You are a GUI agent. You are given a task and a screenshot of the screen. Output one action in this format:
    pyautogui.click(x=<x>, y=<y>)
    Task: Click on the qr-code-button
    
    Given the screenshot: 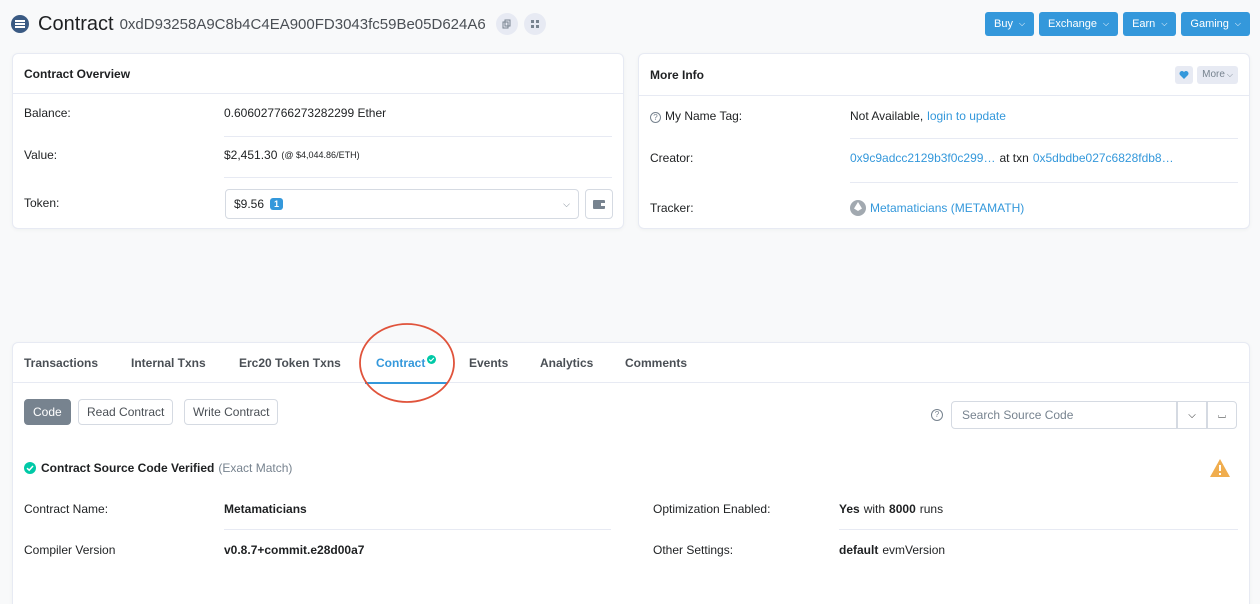 What is the action you would take?
    pyautogui.click(x=534, y=24)
    